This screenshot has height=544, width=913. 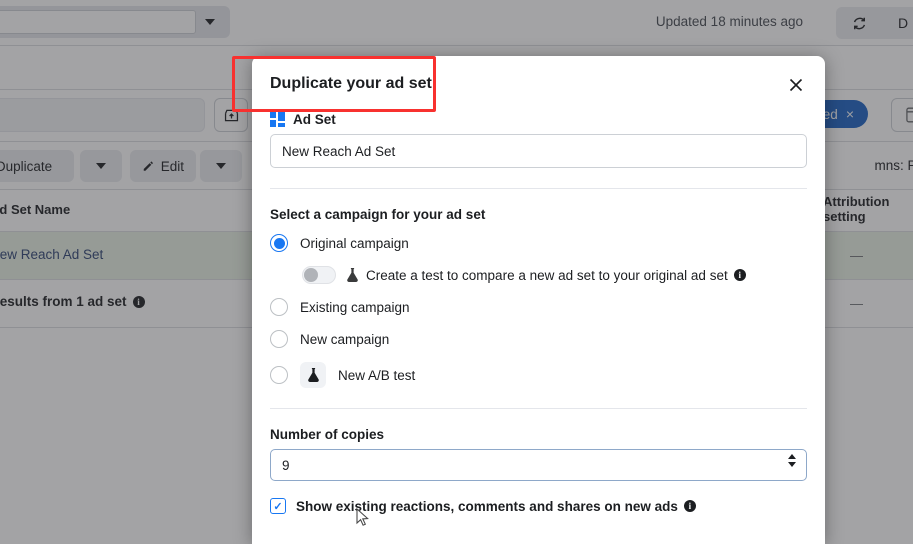 I want to click on radio-option-original-campaign: Original campaign, so click(x=538, y=243).